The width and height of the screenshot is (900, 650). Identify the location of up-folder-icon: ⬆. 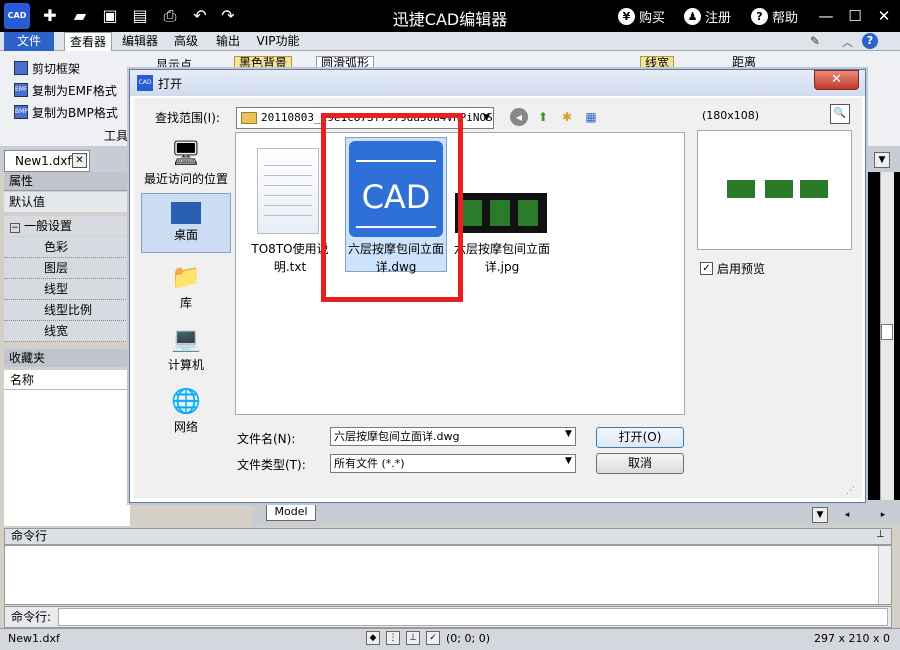
(543, 117).